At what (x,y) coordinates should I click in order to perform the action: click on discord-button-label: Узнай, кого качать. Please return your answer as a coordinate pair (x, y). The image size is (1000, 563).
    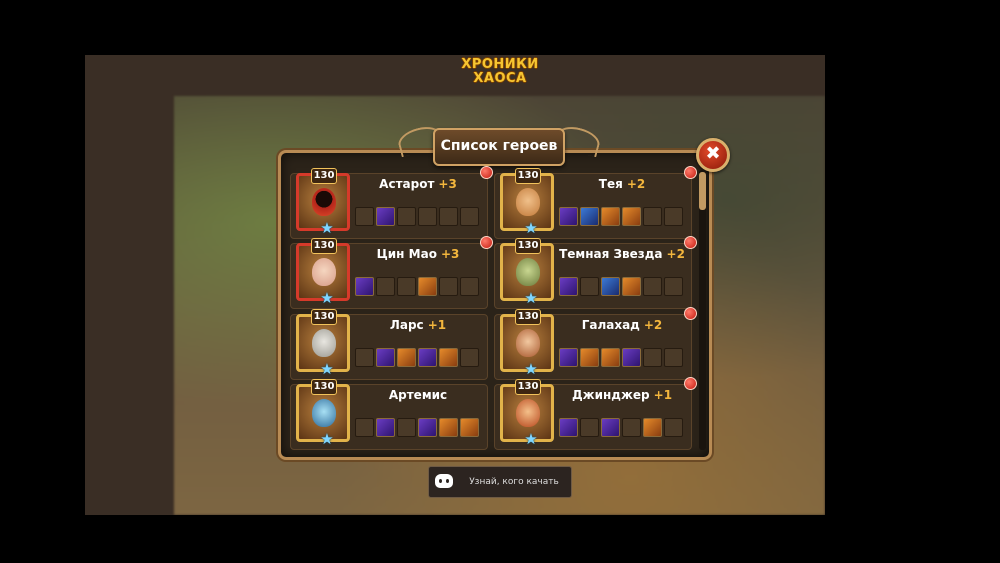
    Looking at the image, I should click on (514, 482).